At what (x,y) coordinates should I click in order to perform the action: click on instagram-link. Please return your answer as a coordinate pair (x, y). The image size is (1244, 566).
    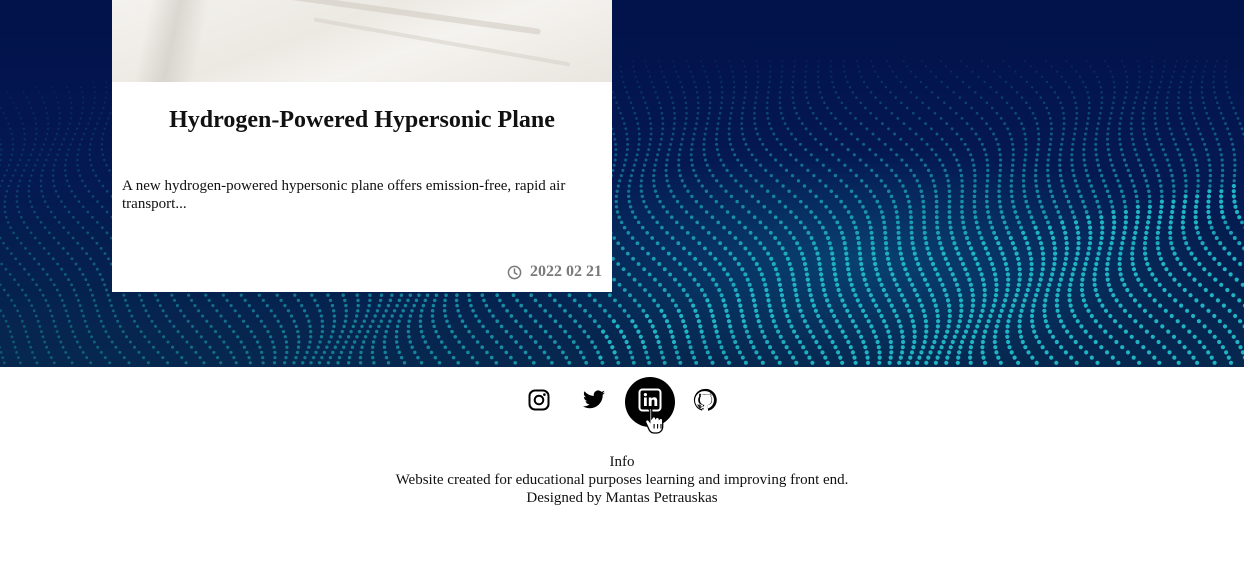
    Looking at the image, I should click on (539, 402).